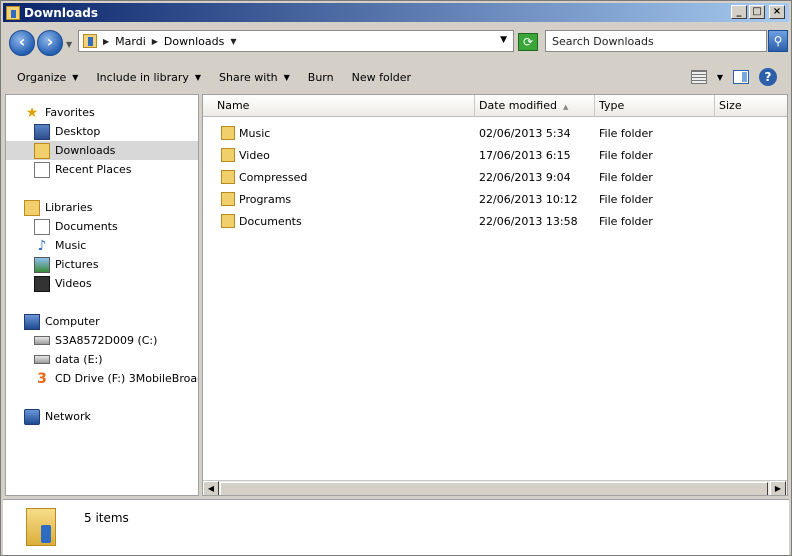  Describe the element at coordinates (778, 41) in the screenshot. I see `search-button: ⚲` at that location.